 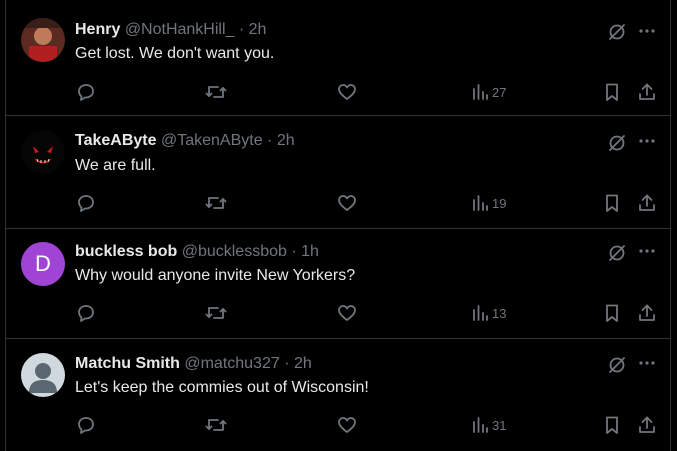 I want to click on display-name: Henry, so click(x=97, y=29).